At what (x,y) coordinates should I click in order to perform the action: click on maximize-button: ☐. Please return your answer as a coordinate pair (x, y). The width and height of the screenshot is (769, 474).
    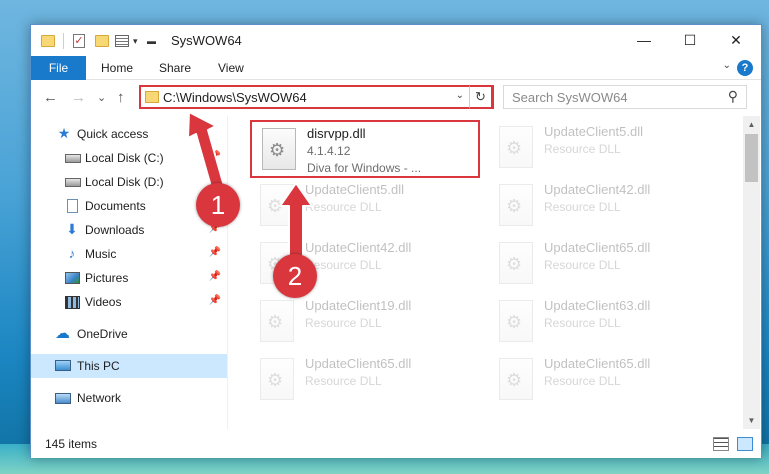
    Looking at the image, I should click on (690, 40).